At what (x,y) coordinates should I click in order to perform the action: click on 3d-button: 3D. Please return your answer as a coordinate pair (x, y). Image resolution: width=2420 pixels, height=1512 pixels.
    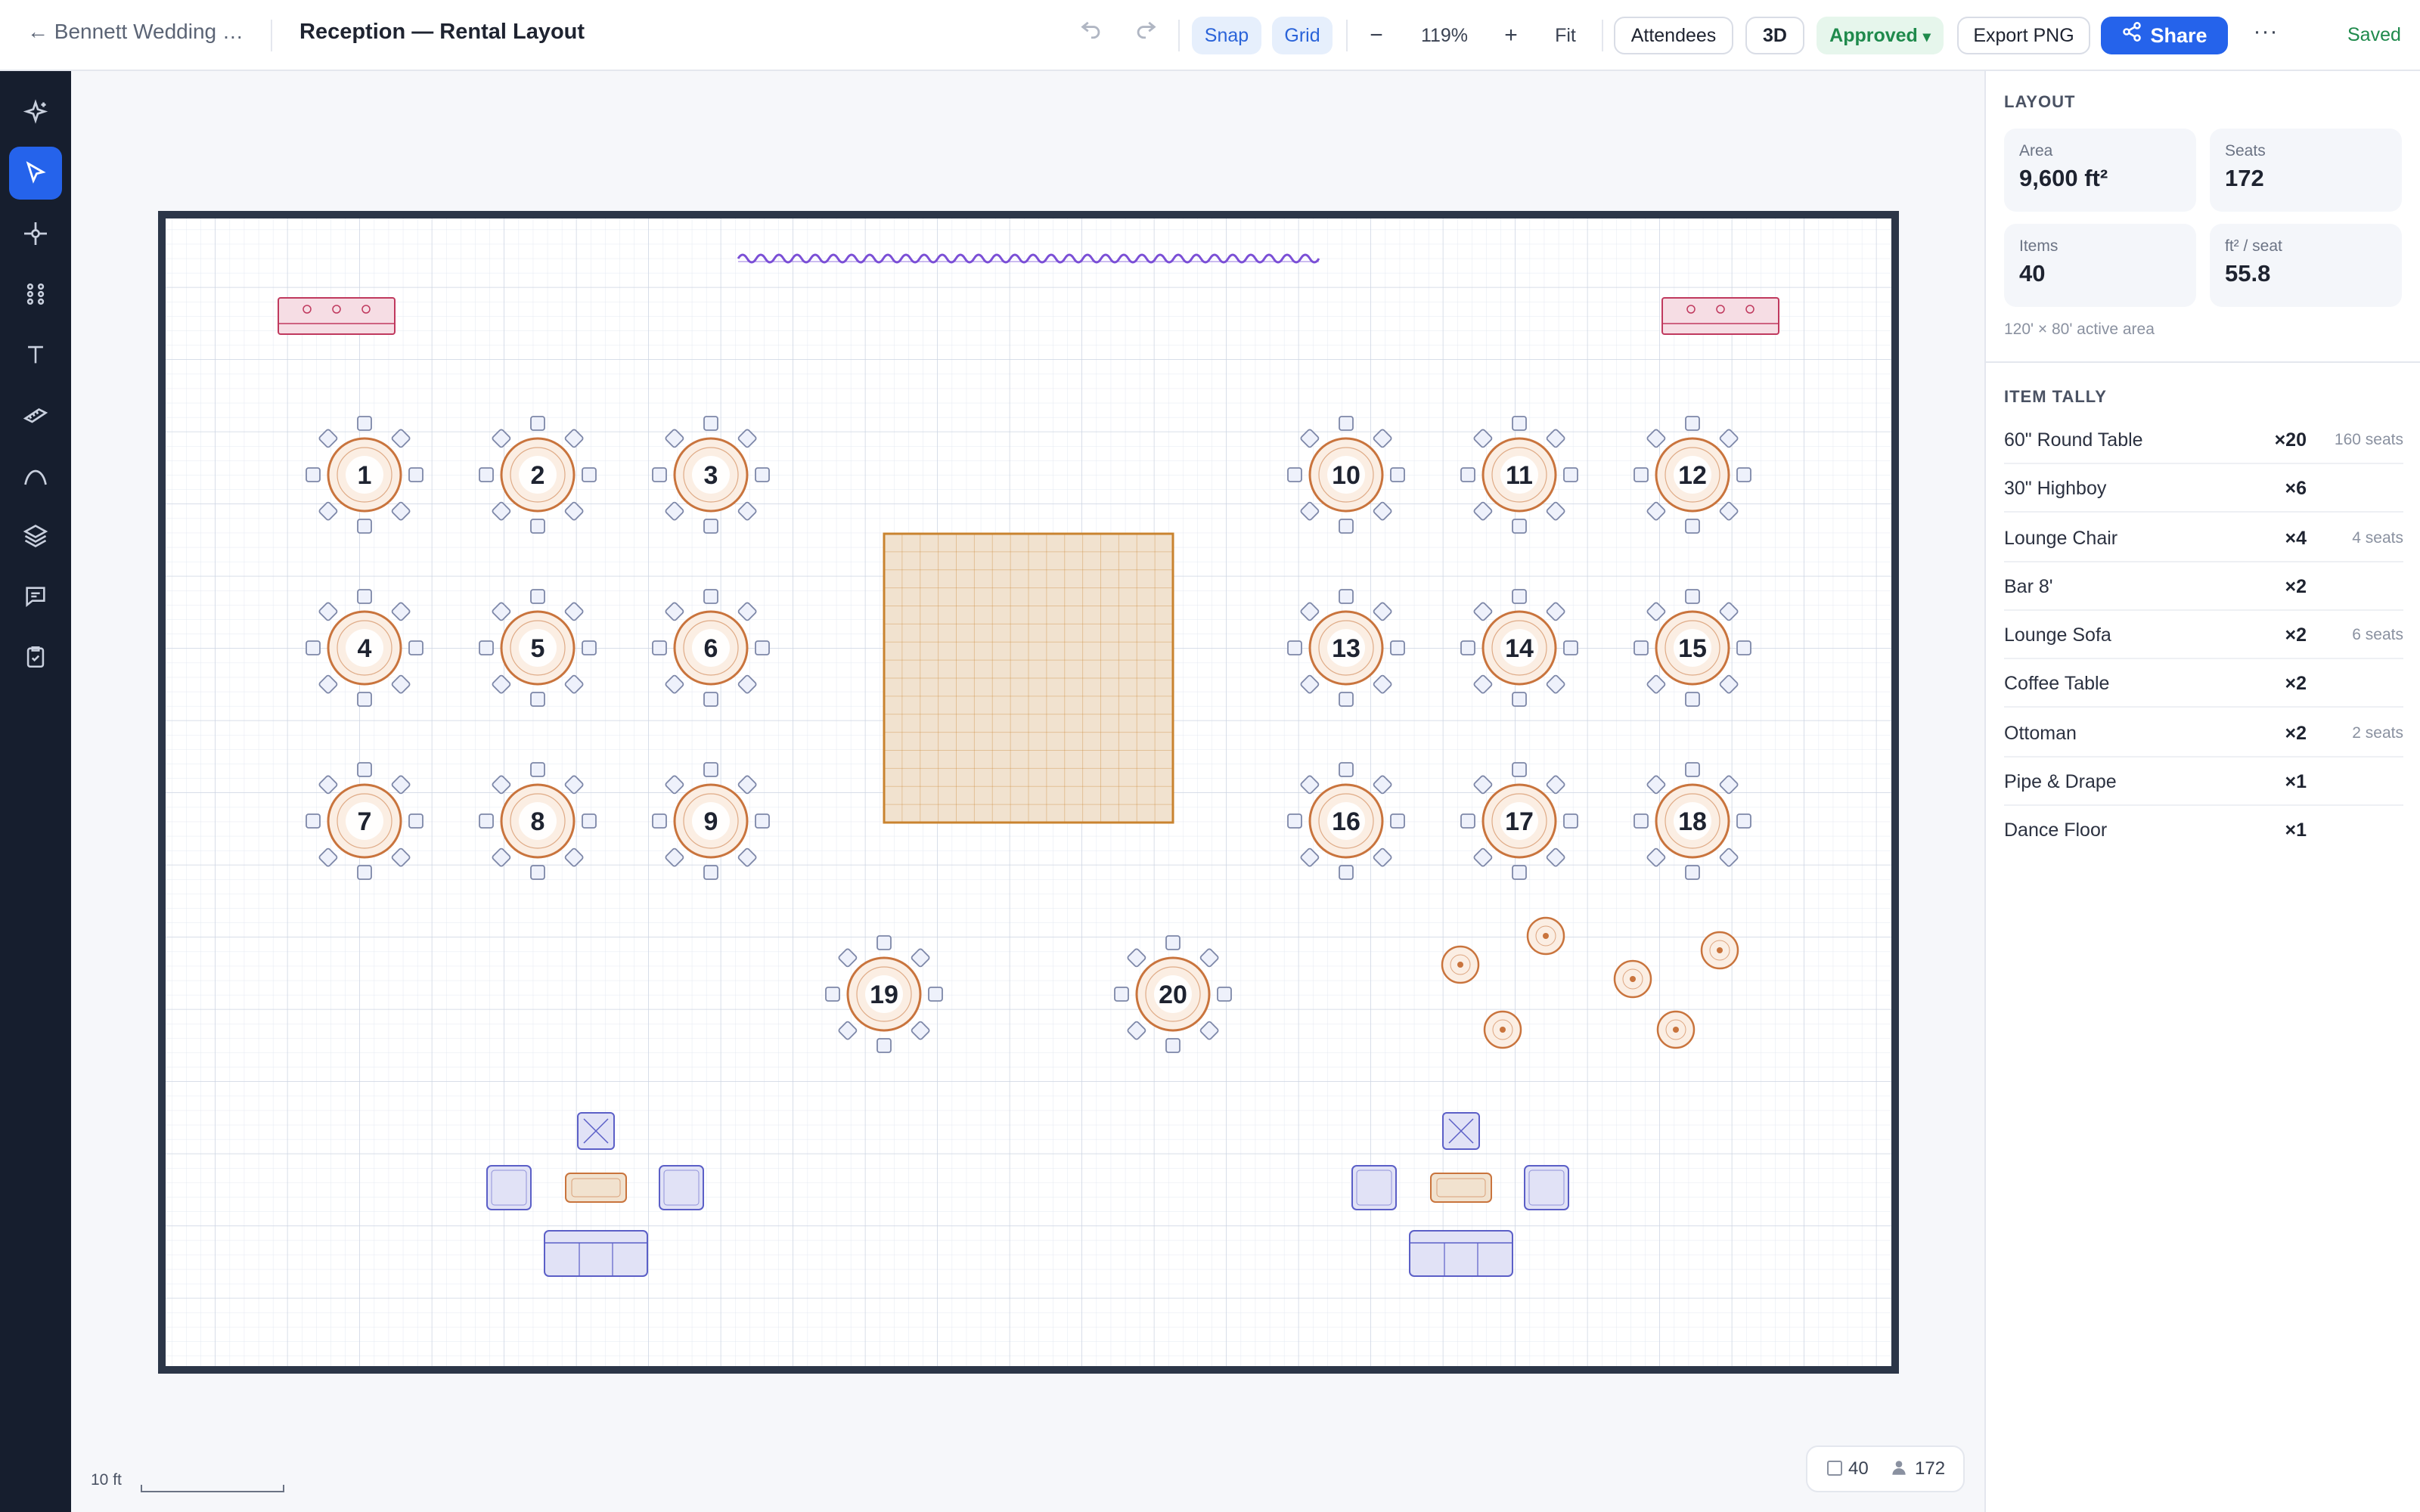
    Looking at the image, I should click on (1774, 36).